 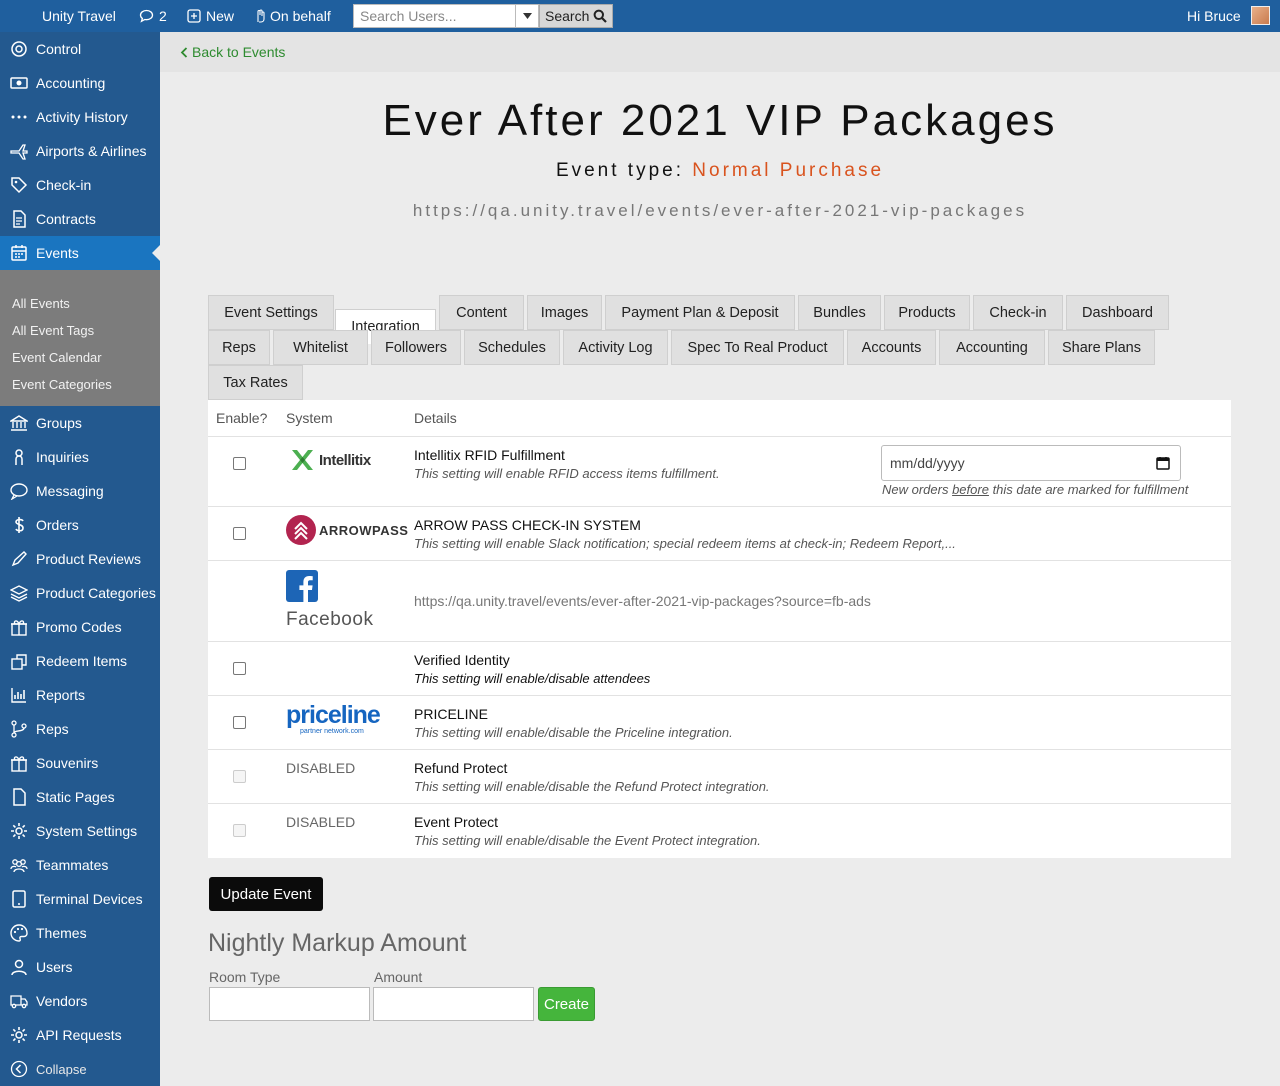 I want to click on amount-input, so click(x=453, y=1004).